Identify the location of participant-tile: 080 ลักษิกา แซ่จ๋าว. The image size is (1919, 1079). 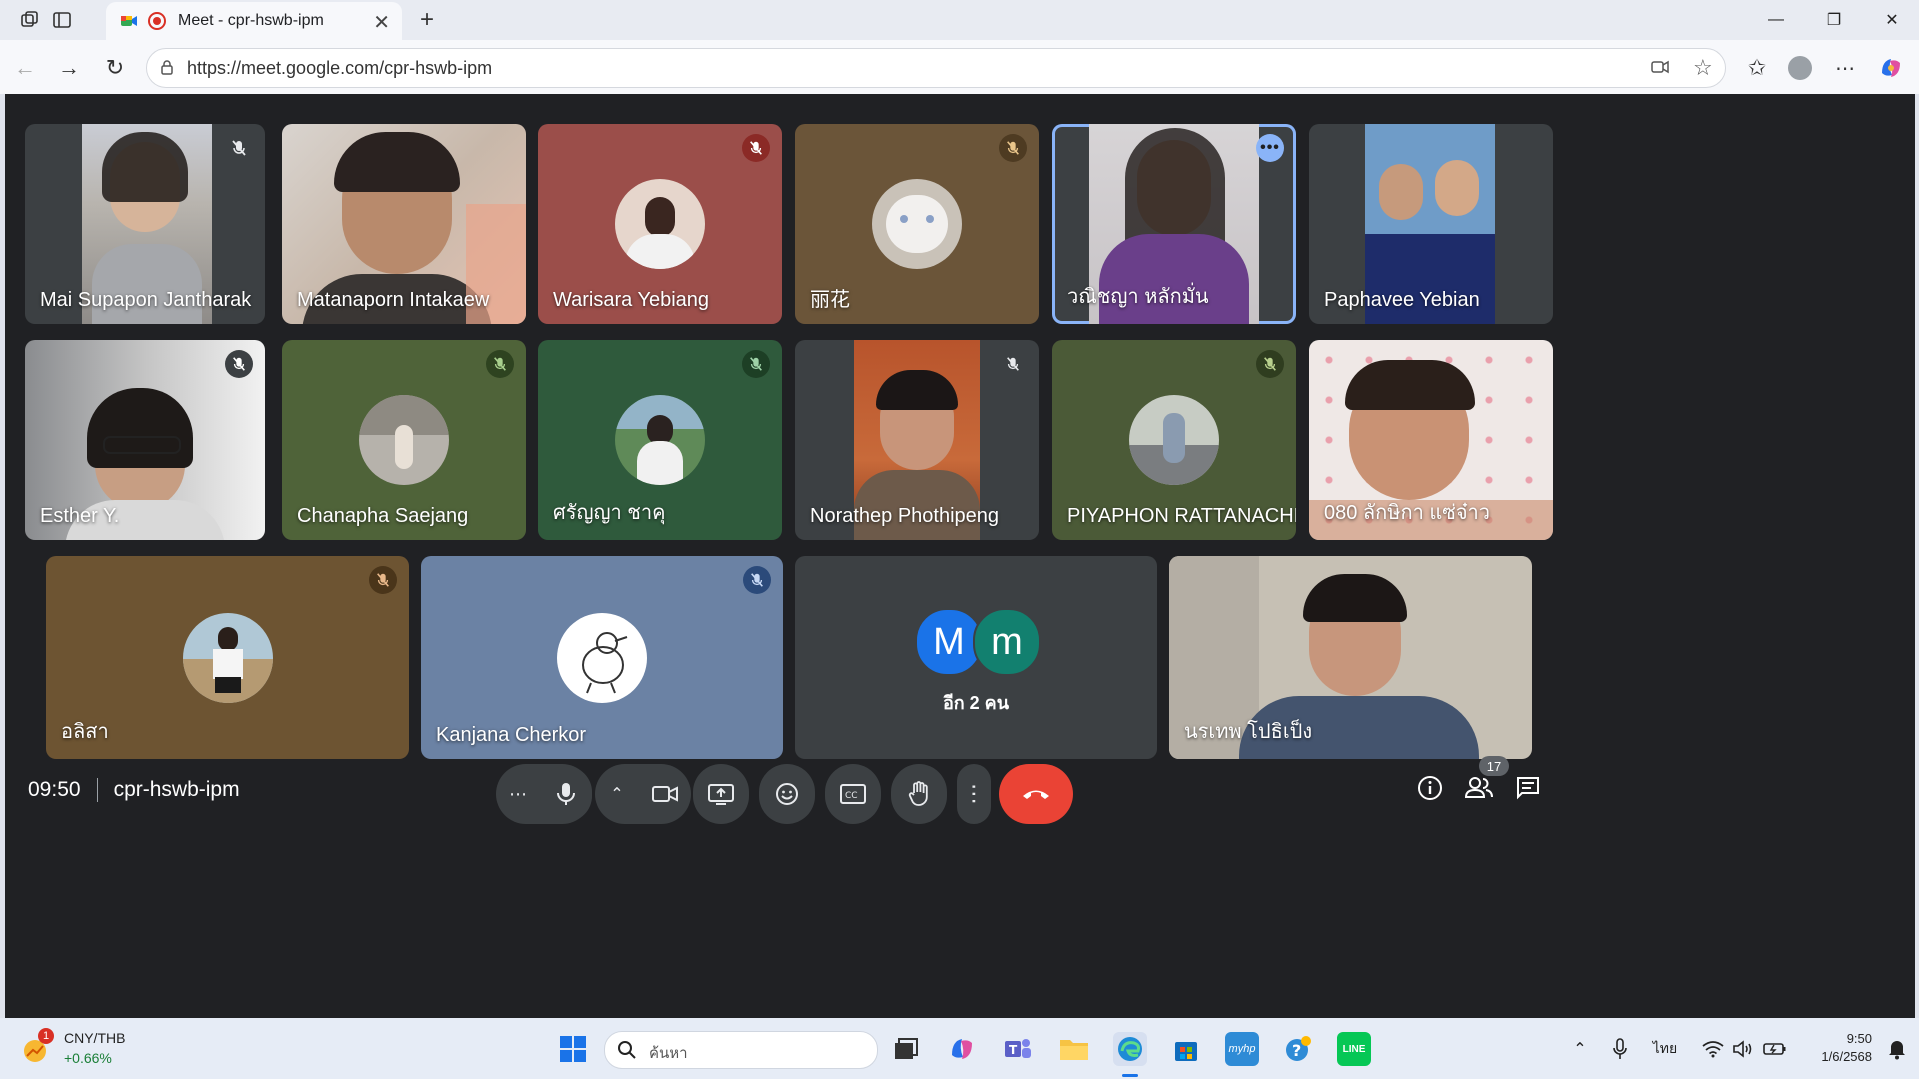
(1431, 440).